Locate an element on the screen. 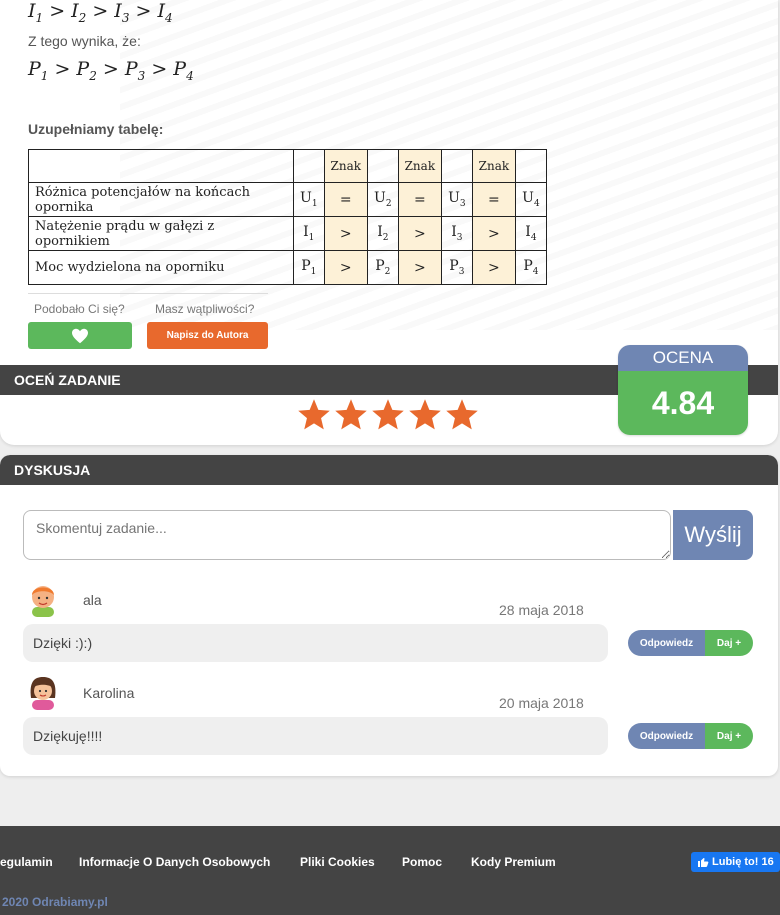 Image resolution: width=780 pixels, height=915 pixels. symbol-cell: I1 is located at coordinates (309, 233).